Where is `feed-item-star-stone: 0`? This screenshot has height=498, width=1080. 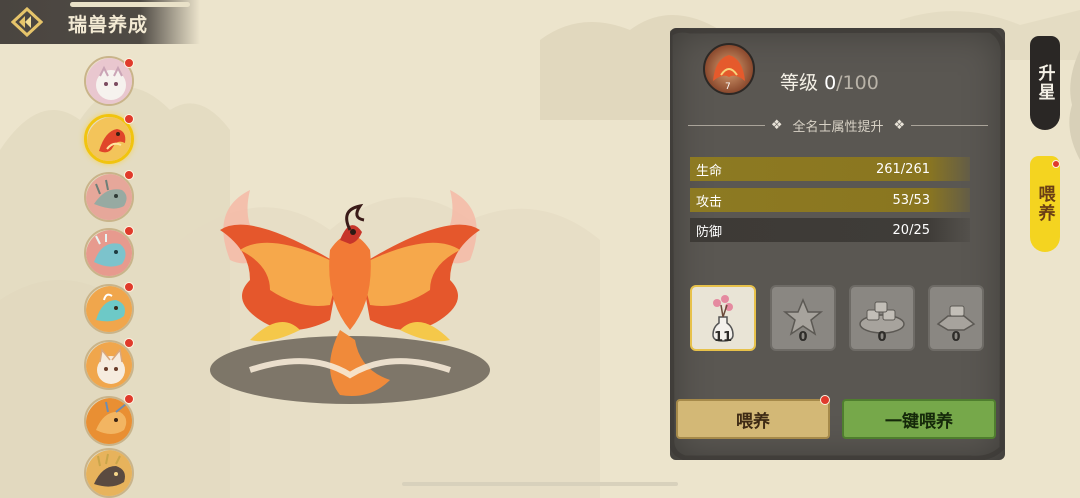
feed-item-star-stone: 0 is located at coordinates (803, 318).